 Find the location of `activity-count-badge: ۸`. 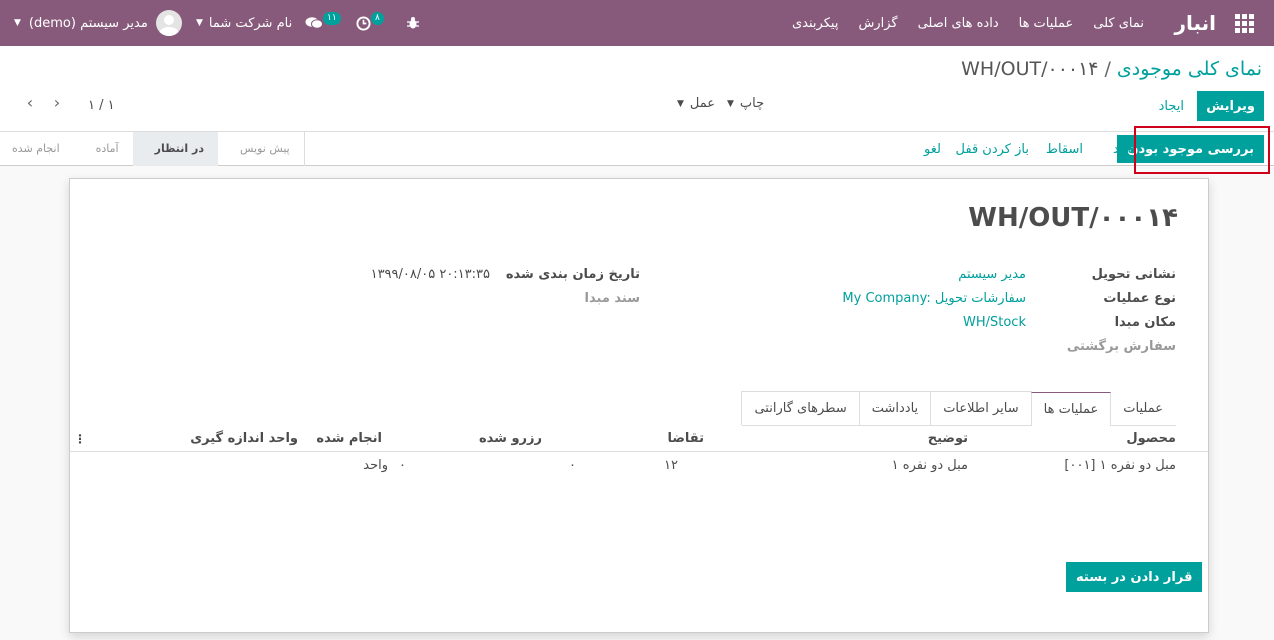

activity-count-badge: ۸ is located at coordinates (377, 18).